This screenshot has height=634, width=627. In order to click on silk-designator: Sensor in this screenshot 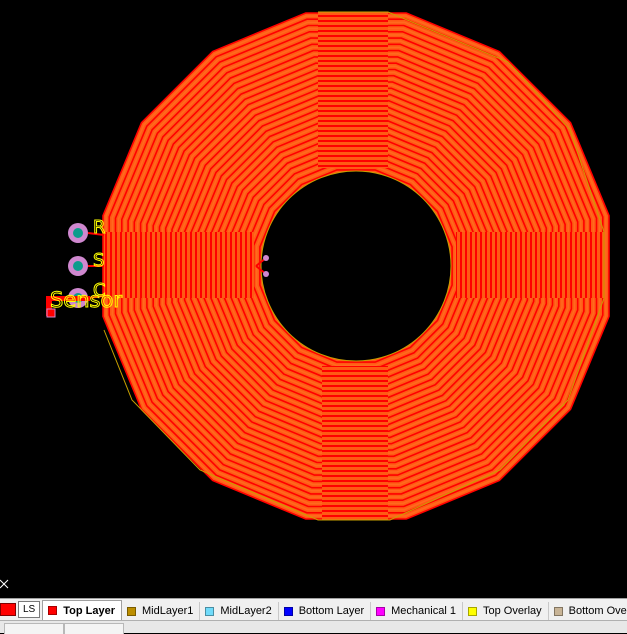, I will do `click(86, 300)`.